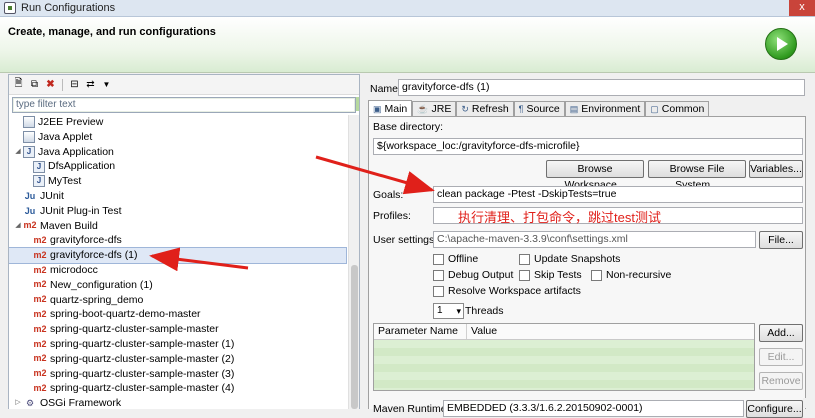  I want to click on tree-item-label: New_configuration (1), so click(101, 284).